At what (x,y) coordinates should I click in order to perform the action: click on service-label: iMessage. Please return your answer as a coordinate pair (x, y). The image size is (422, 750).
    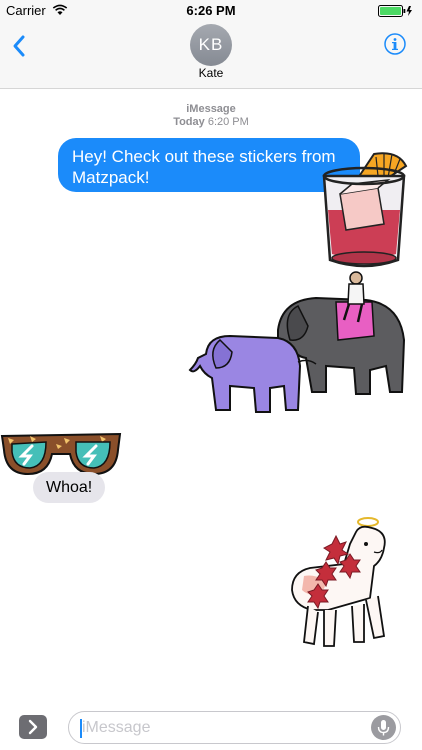
    Looking at the image, I should click on (211, 109).